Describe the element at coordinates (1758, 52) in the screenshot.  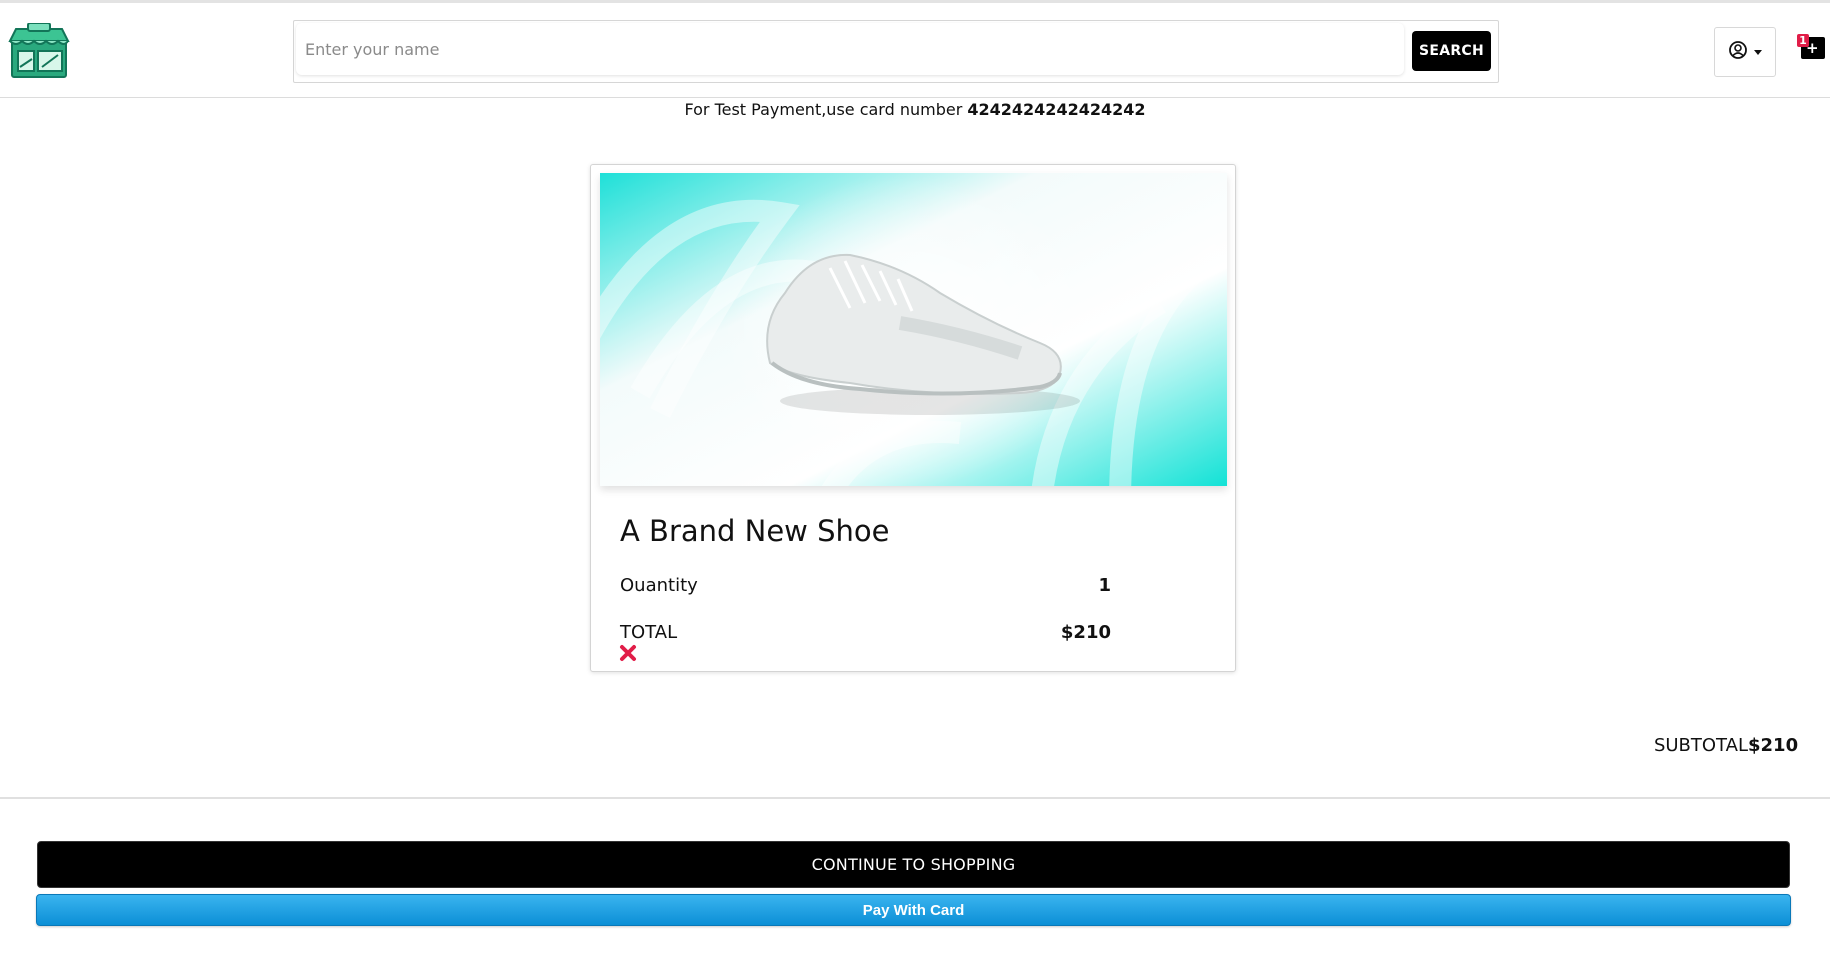
I see `chevron-down-icon` at that location.